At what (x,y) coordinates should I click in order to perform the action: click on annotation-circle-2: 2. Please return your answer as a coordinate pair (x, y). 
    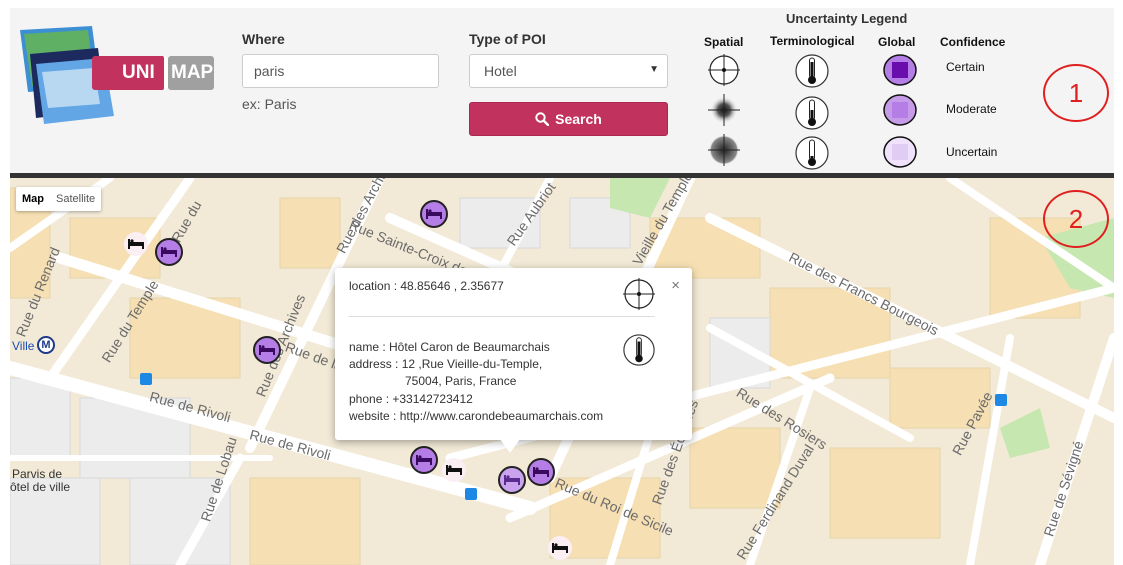
    Looking at the image, I should click on (1076, 219).